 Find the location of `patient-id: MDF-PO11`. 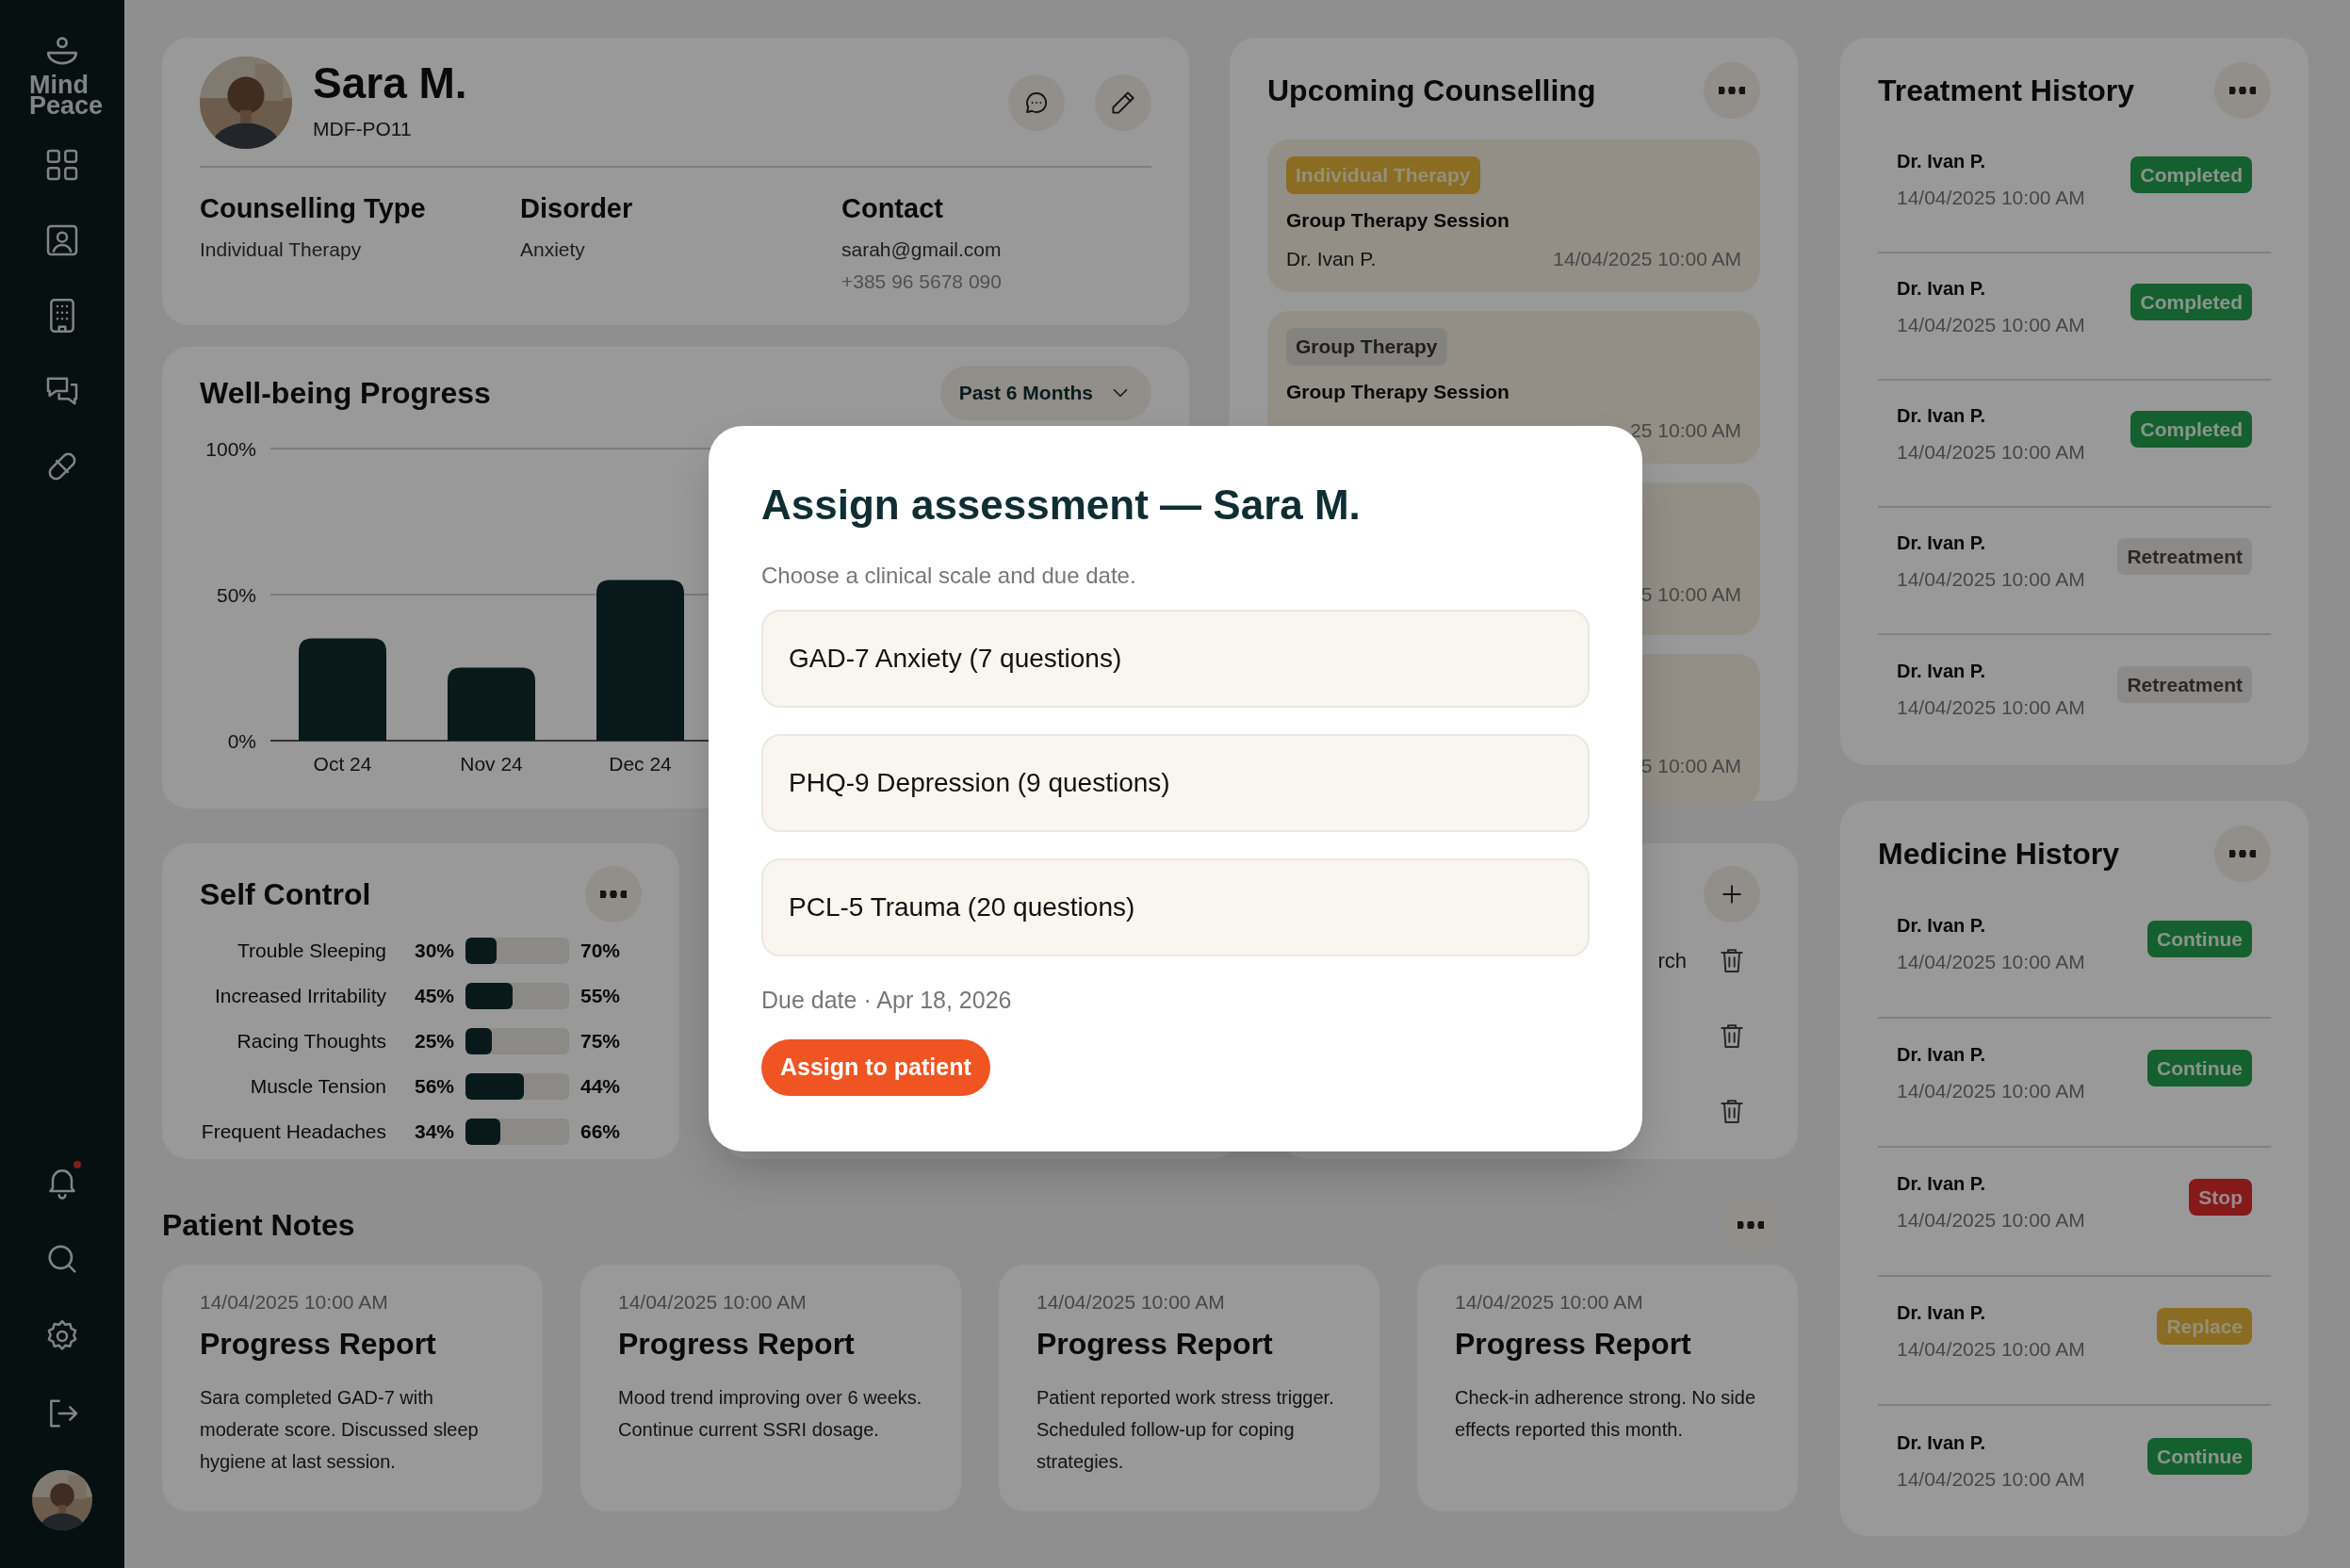

patient-id: MDF-PO11 is located at coordinates (363, 129).